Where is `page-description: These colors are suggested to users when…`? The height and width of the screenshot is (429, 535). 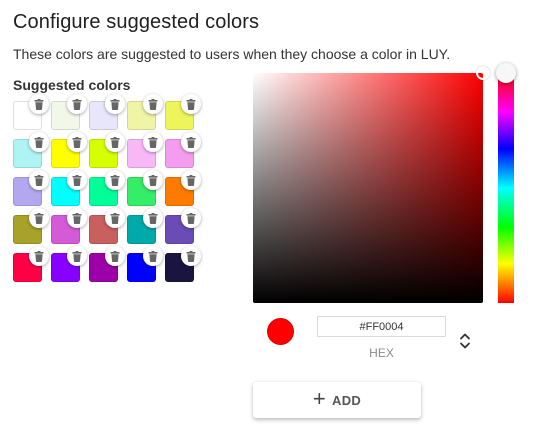
page-description: These colors are suggested to users when… is located at coordinates (232, 54).